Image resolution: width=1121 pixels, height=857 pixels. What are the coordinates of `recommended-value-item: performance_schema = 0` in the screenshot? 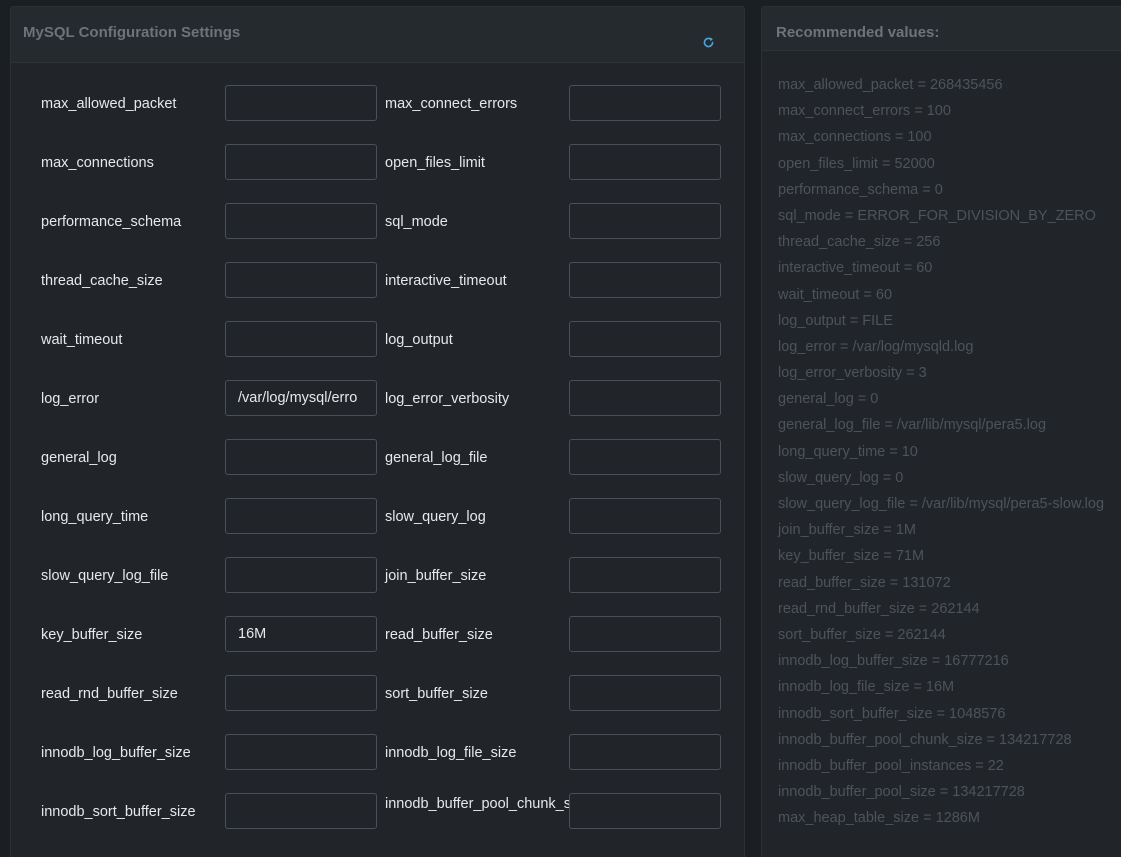 It's located at (860, 189).